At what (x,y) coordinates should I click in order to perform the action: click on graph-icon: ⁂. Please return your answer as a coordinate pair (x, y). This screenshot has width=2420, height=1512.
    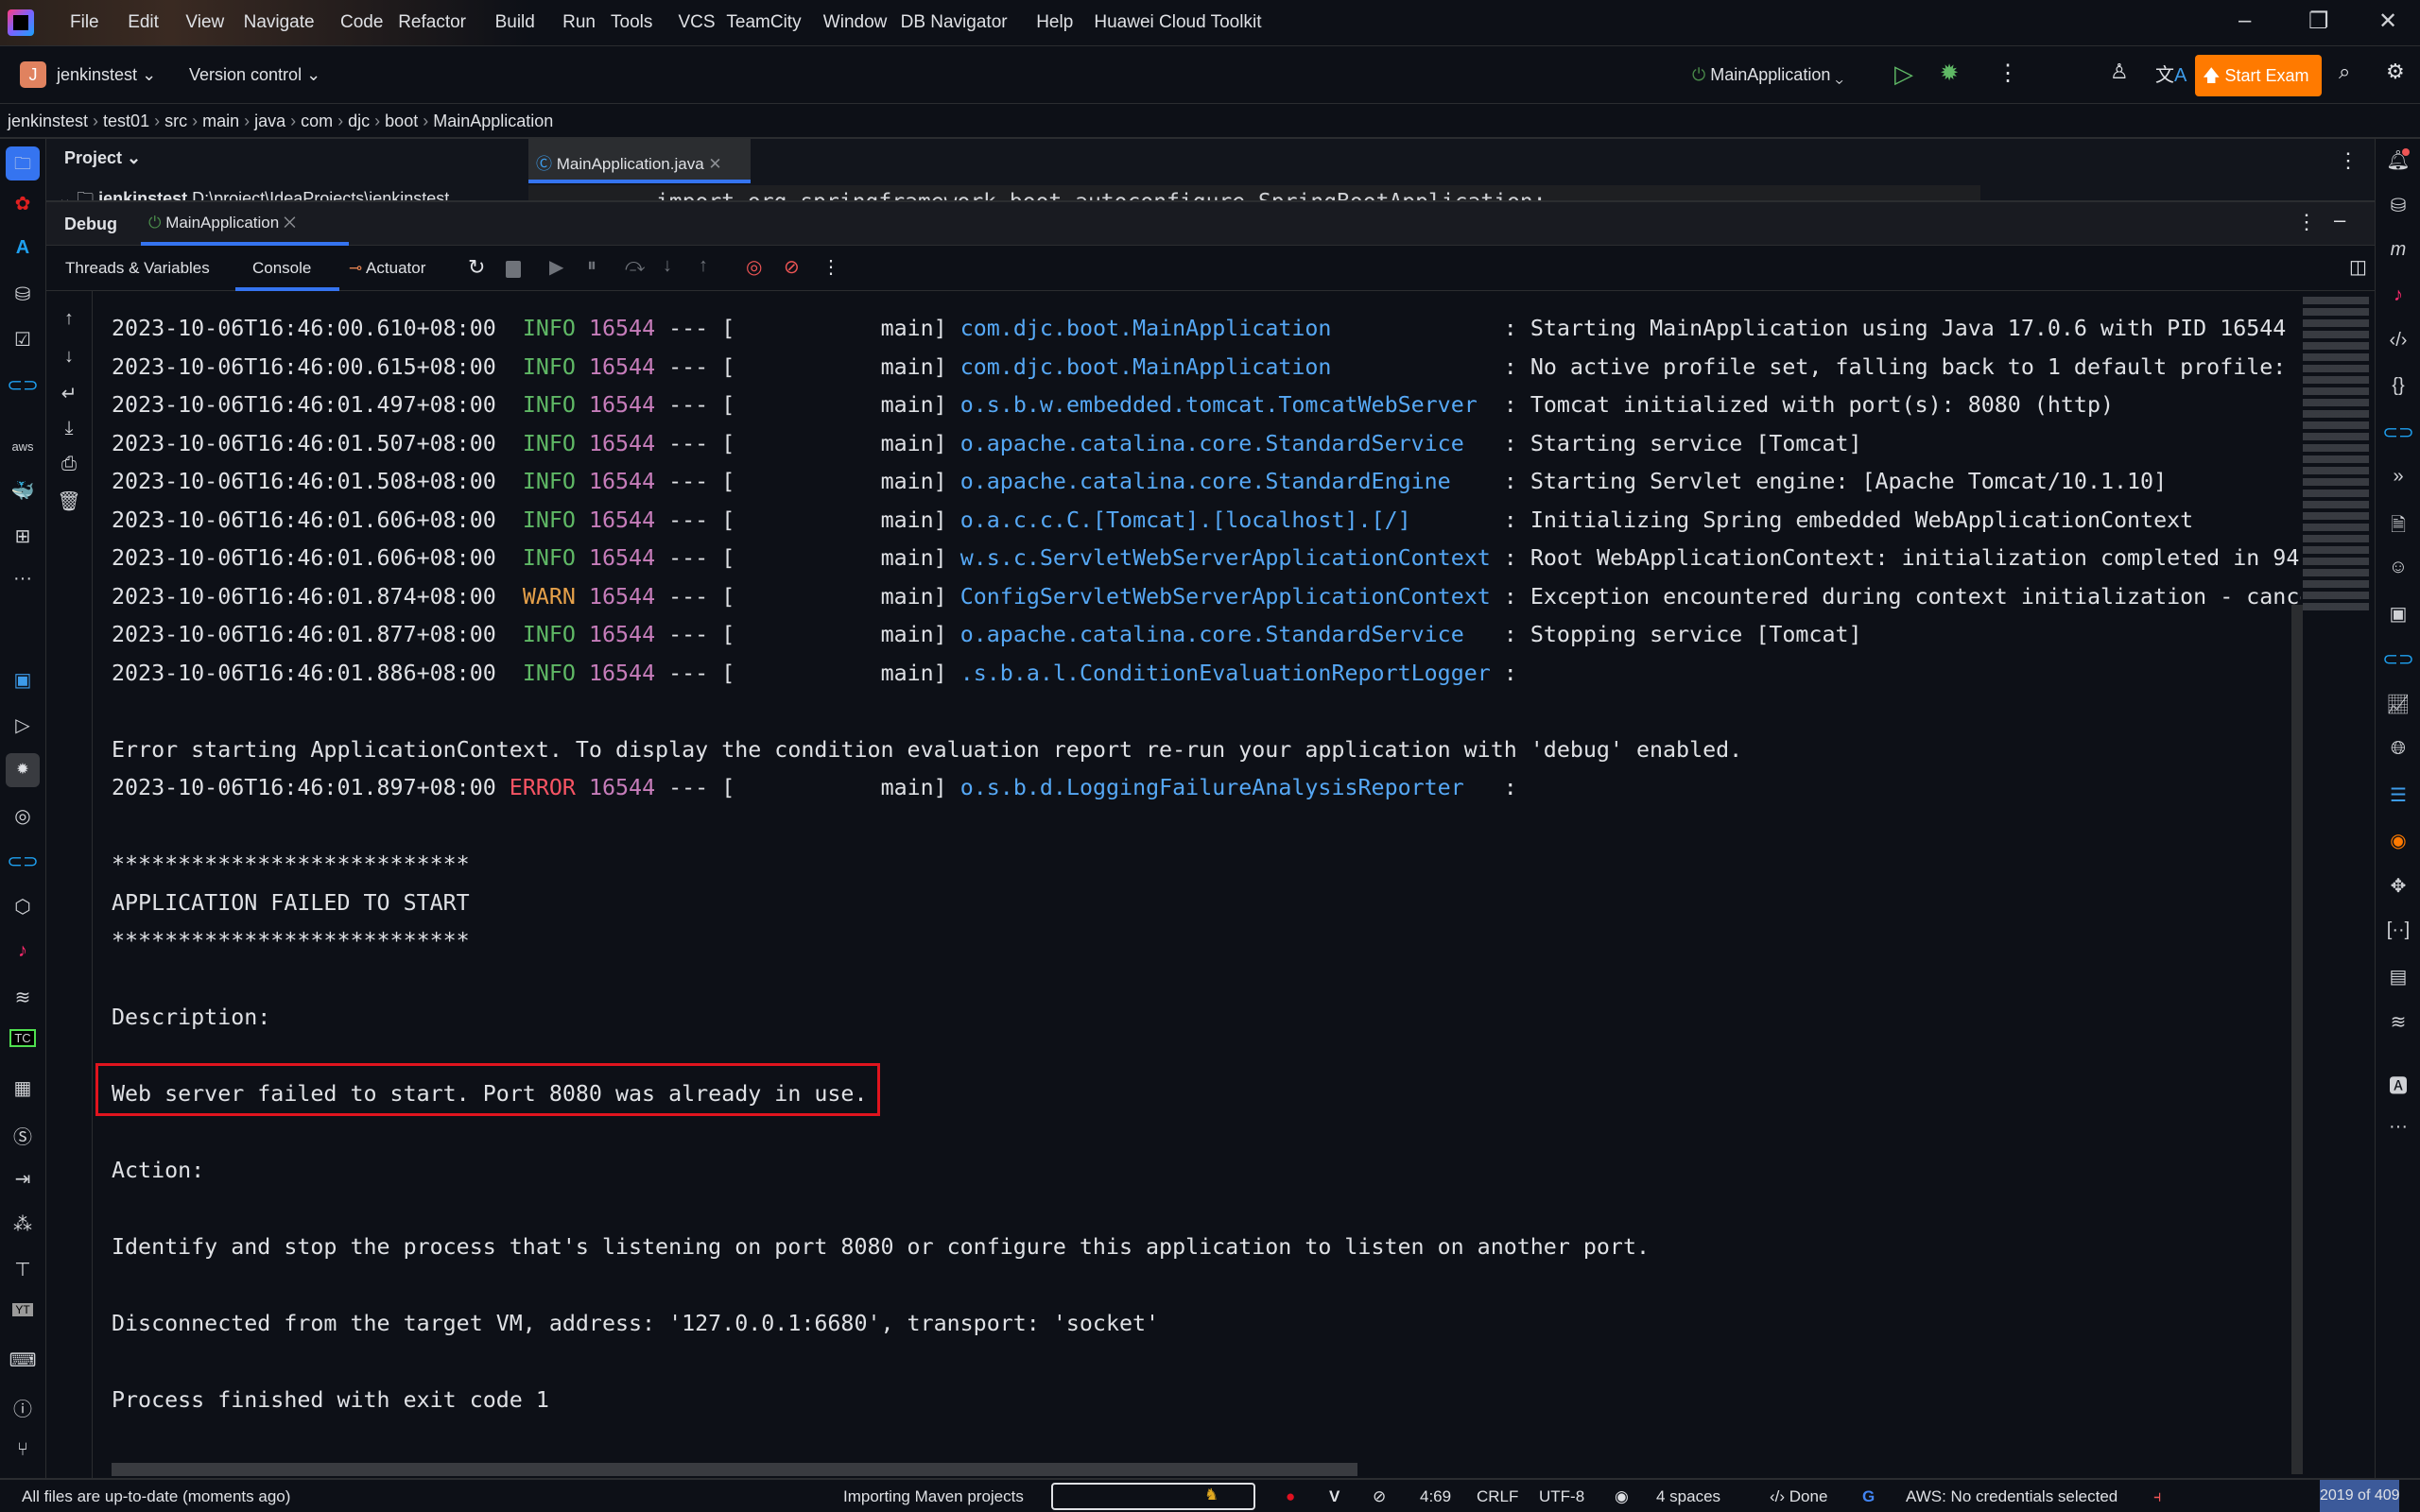
    Looking at the image, I should click on (22, 1224).